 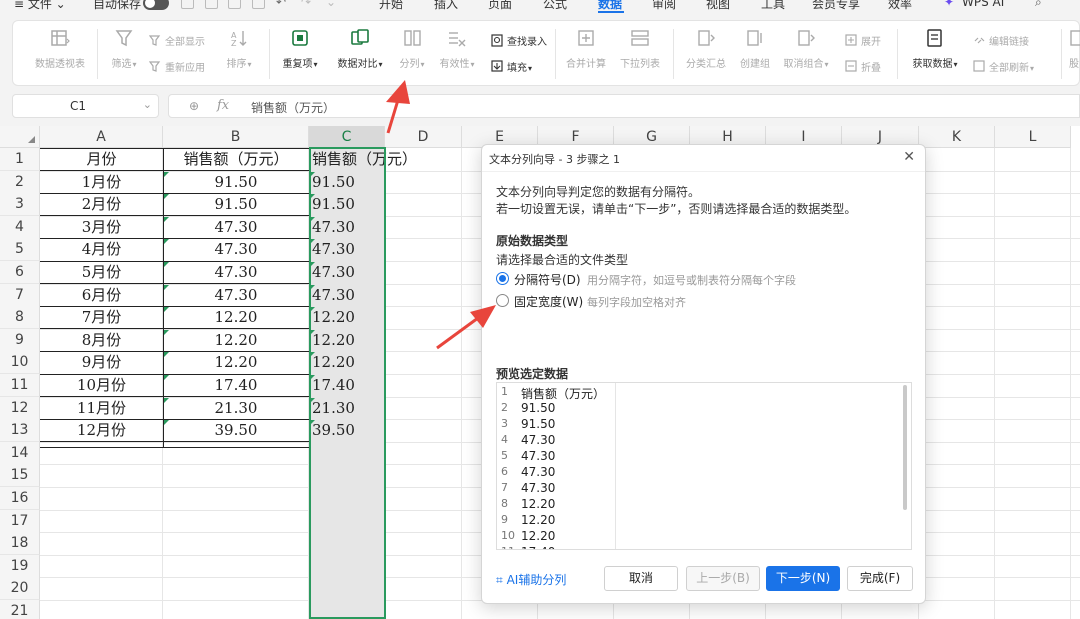 I want to click on row-header-6: 6, so click(x=20, y=272).